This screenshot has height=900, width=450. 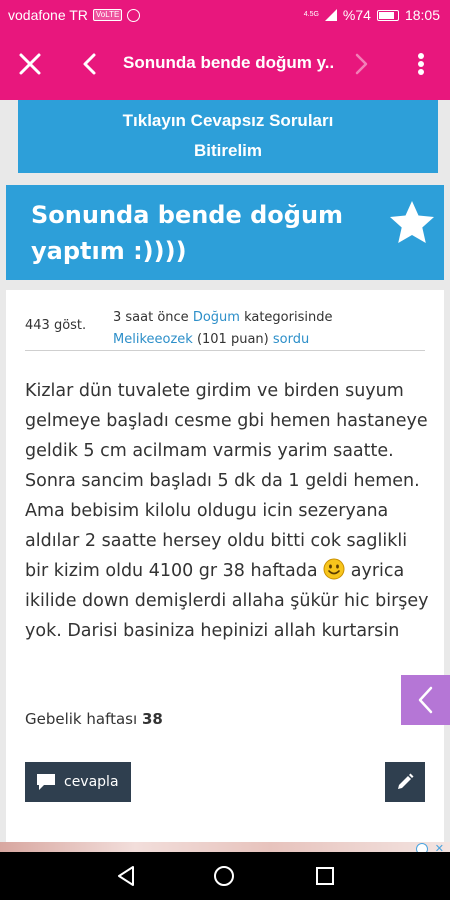 I want to click on divider, so click(x=225, y=350).